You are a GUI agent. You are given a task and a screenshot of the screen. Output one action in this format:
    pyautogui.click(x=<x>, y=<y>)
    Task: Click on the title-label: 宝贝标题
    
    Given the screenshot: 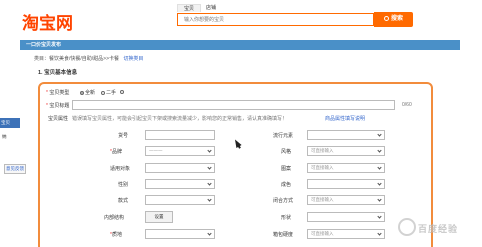 What is the action you would take?
    pyautogui.click(x=59, y=106)
    